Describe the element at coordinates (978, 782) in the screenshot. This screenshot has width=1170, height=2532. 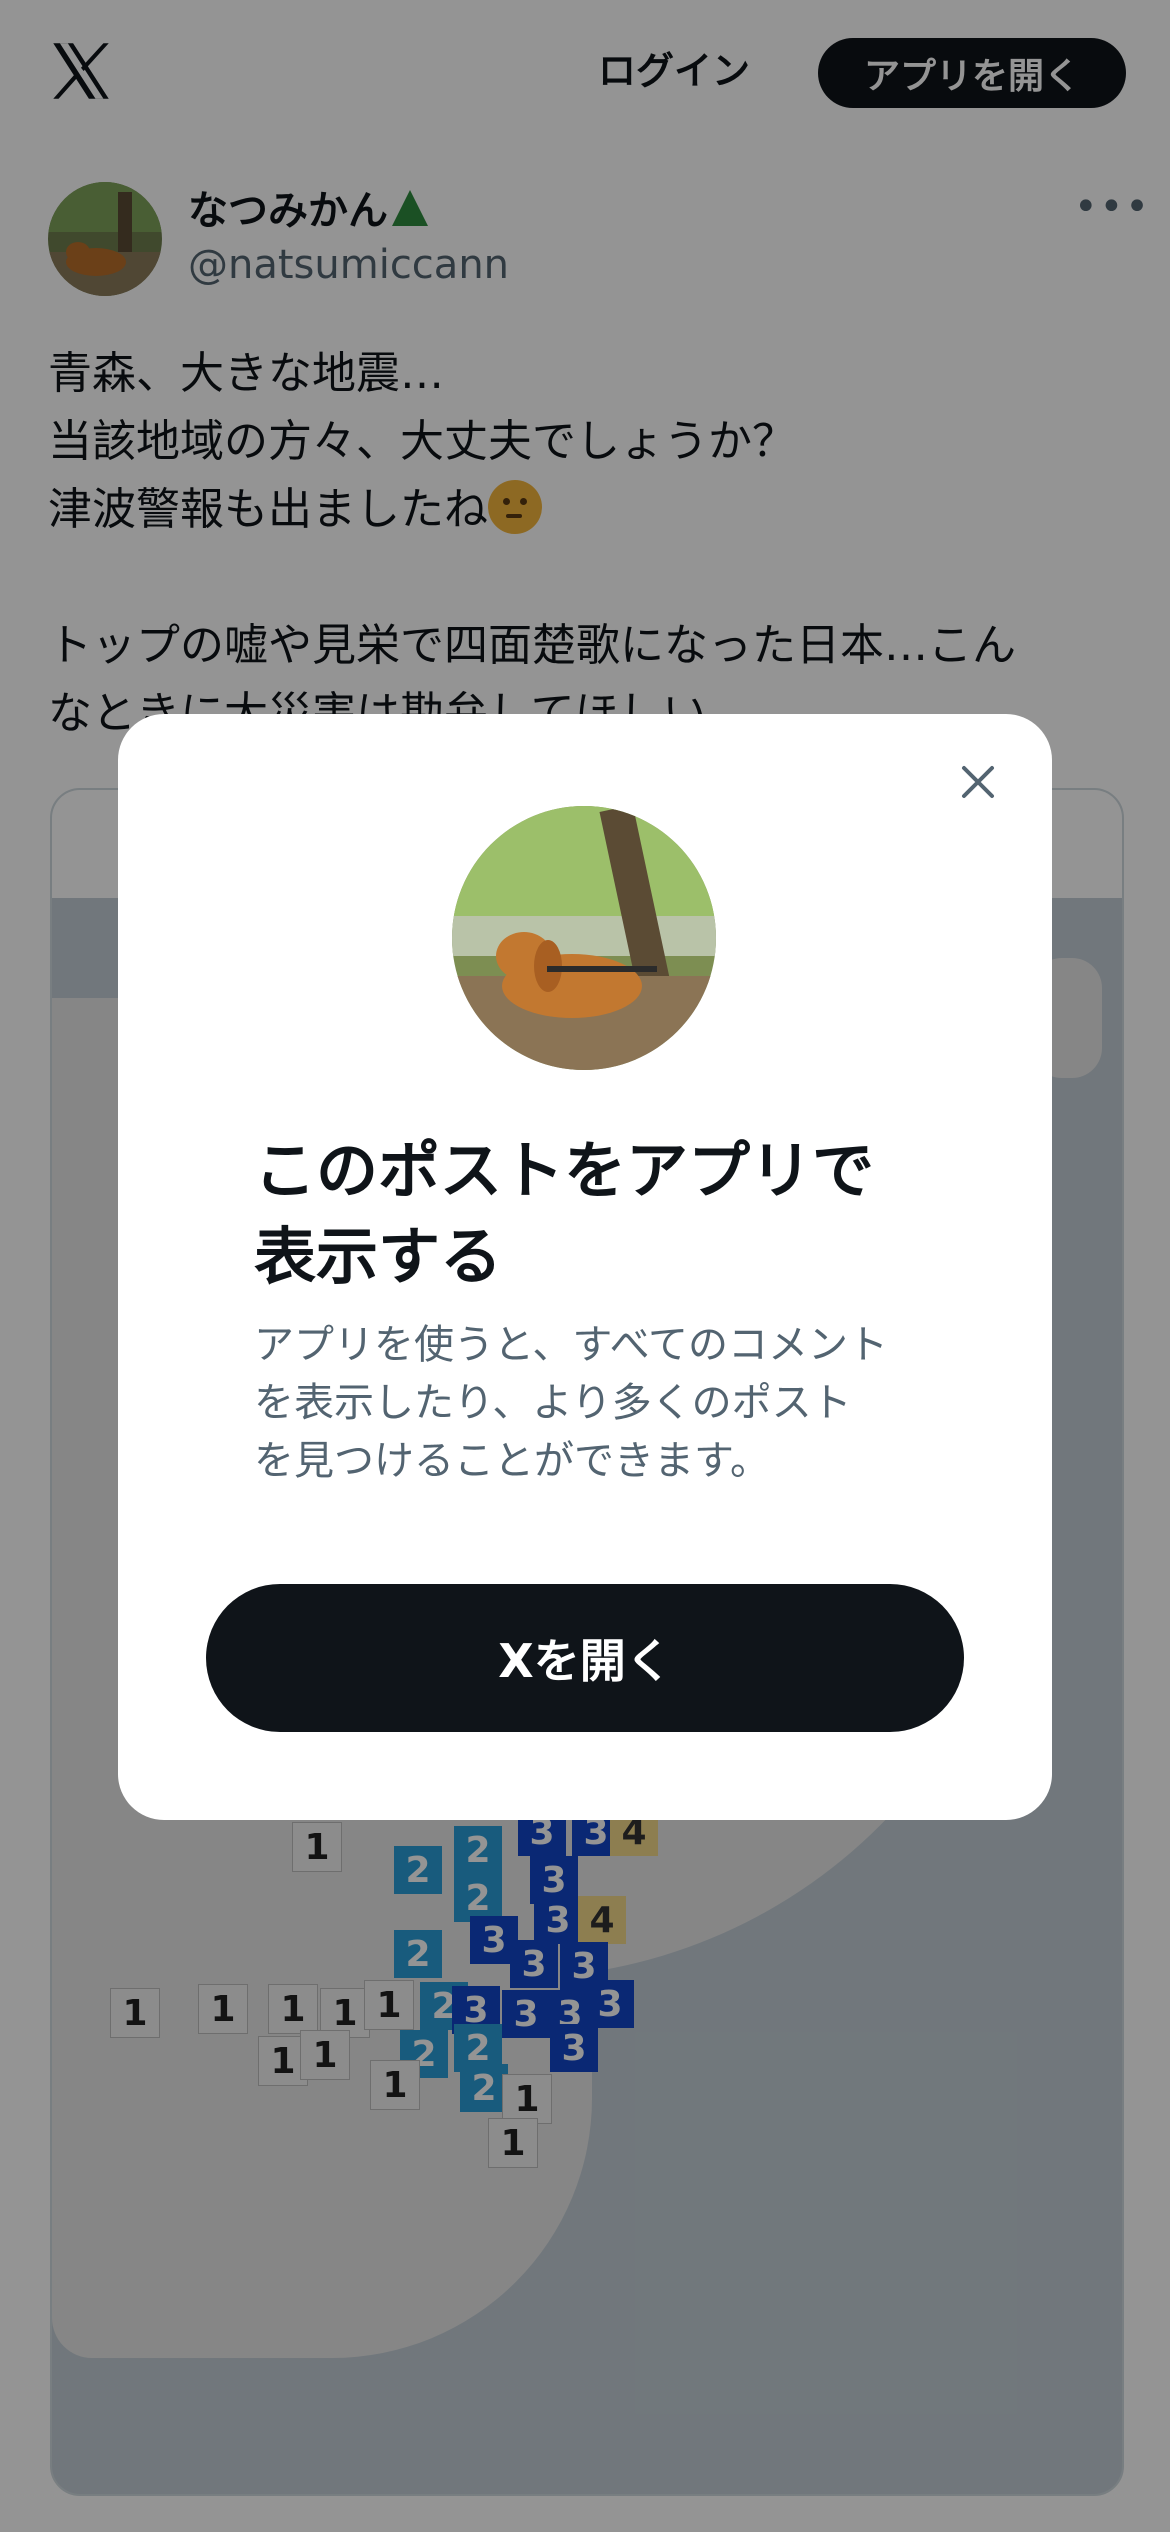
I see `close-icon` at that location.